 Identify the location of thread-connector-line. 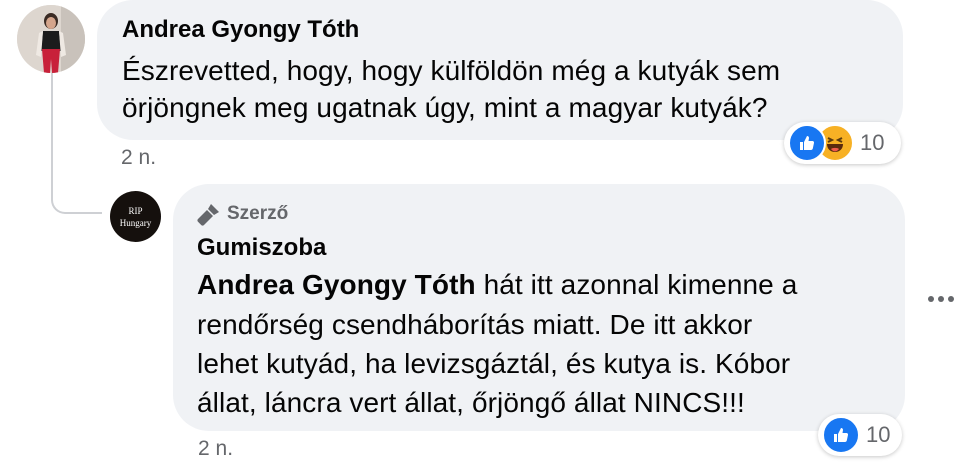
(52, 134).